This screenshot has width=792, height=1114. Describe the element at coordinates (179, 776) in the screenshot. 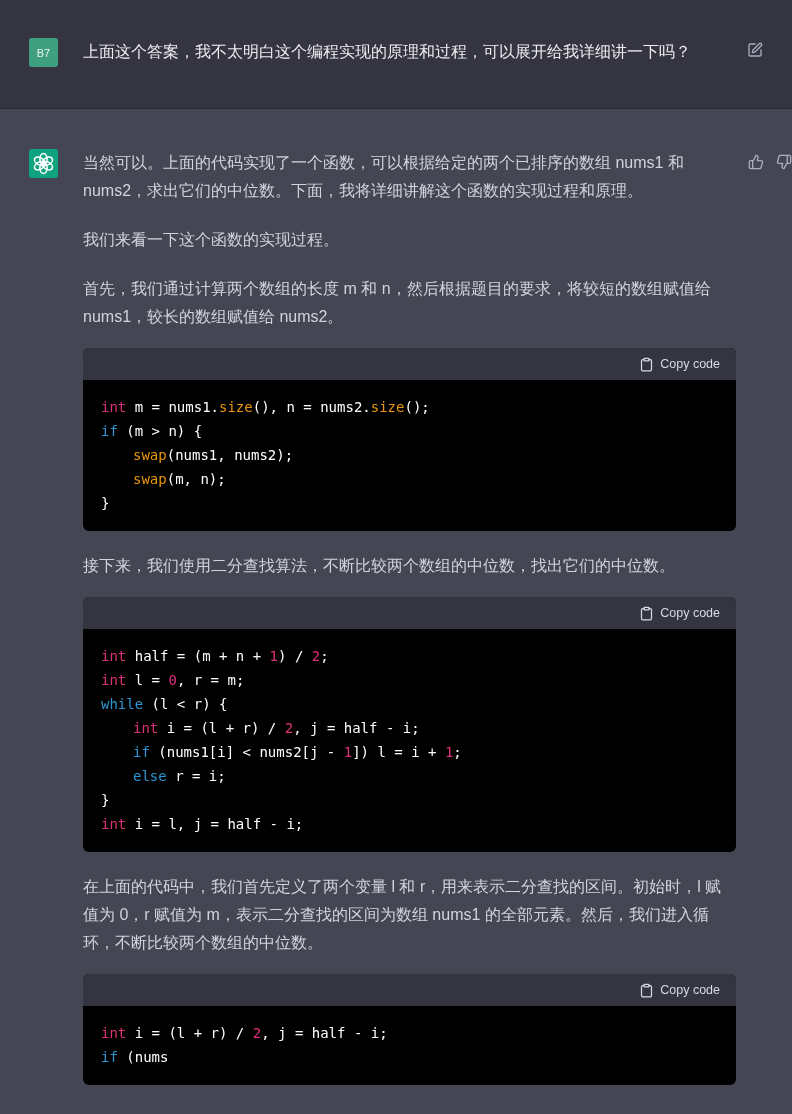

I see `code-line: else r = i;` at that location.